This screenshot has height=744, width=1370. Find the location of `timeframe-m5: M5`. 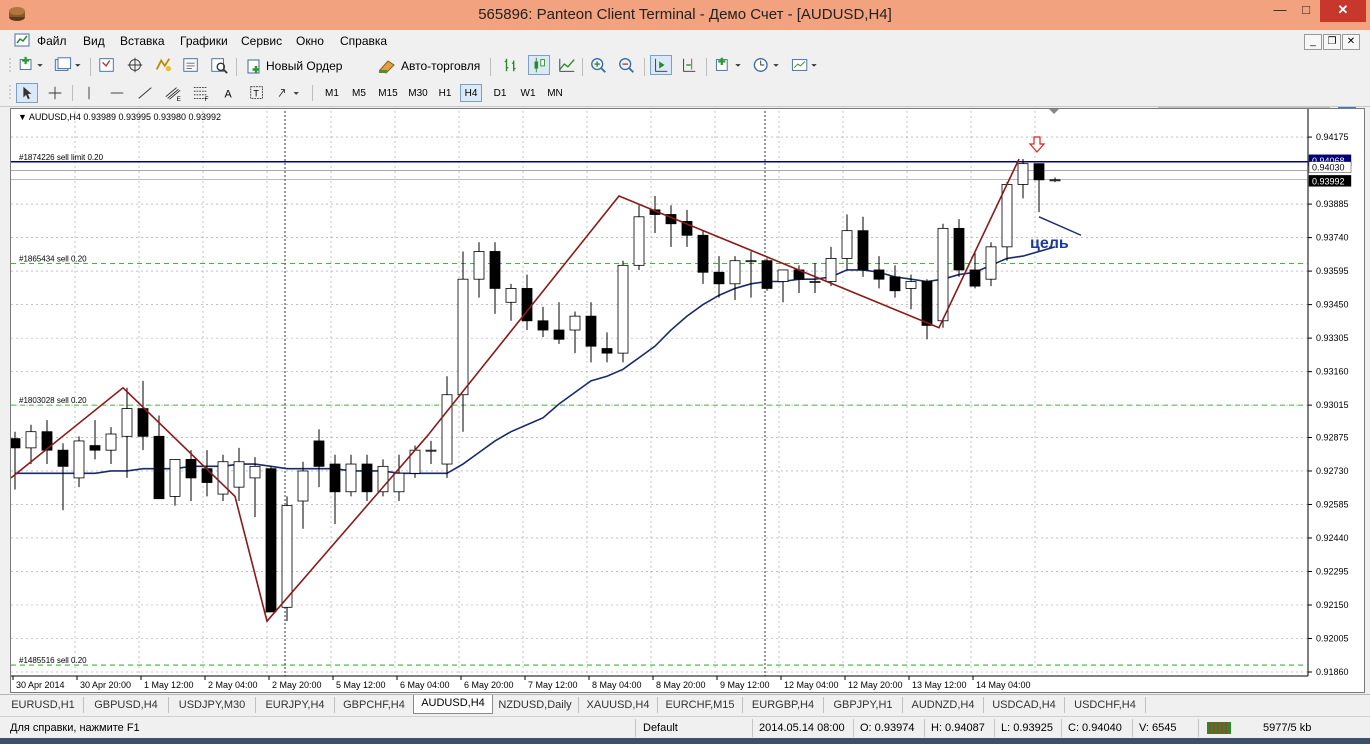

timeframe-m5: M5 is located at coordinates (359, 93).